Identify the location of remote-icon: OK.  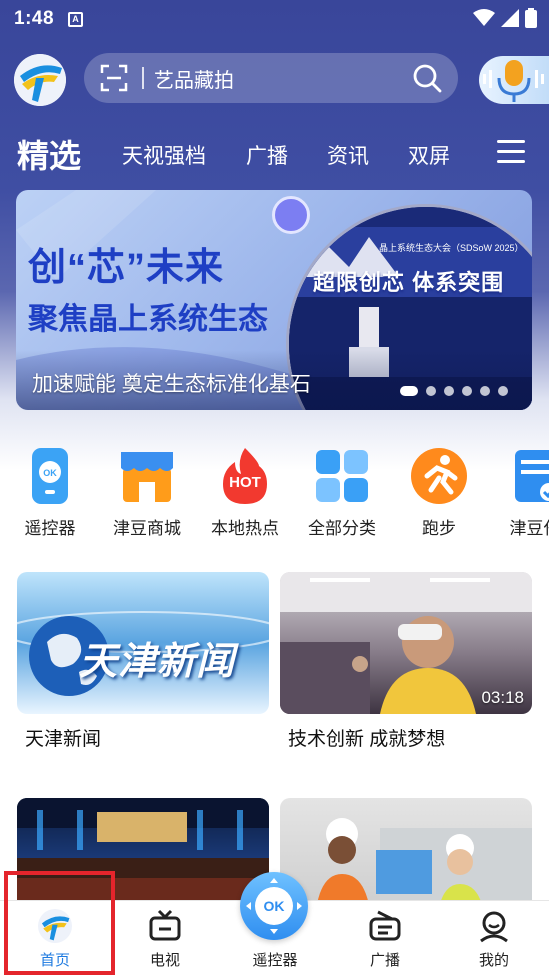
(50, 476).